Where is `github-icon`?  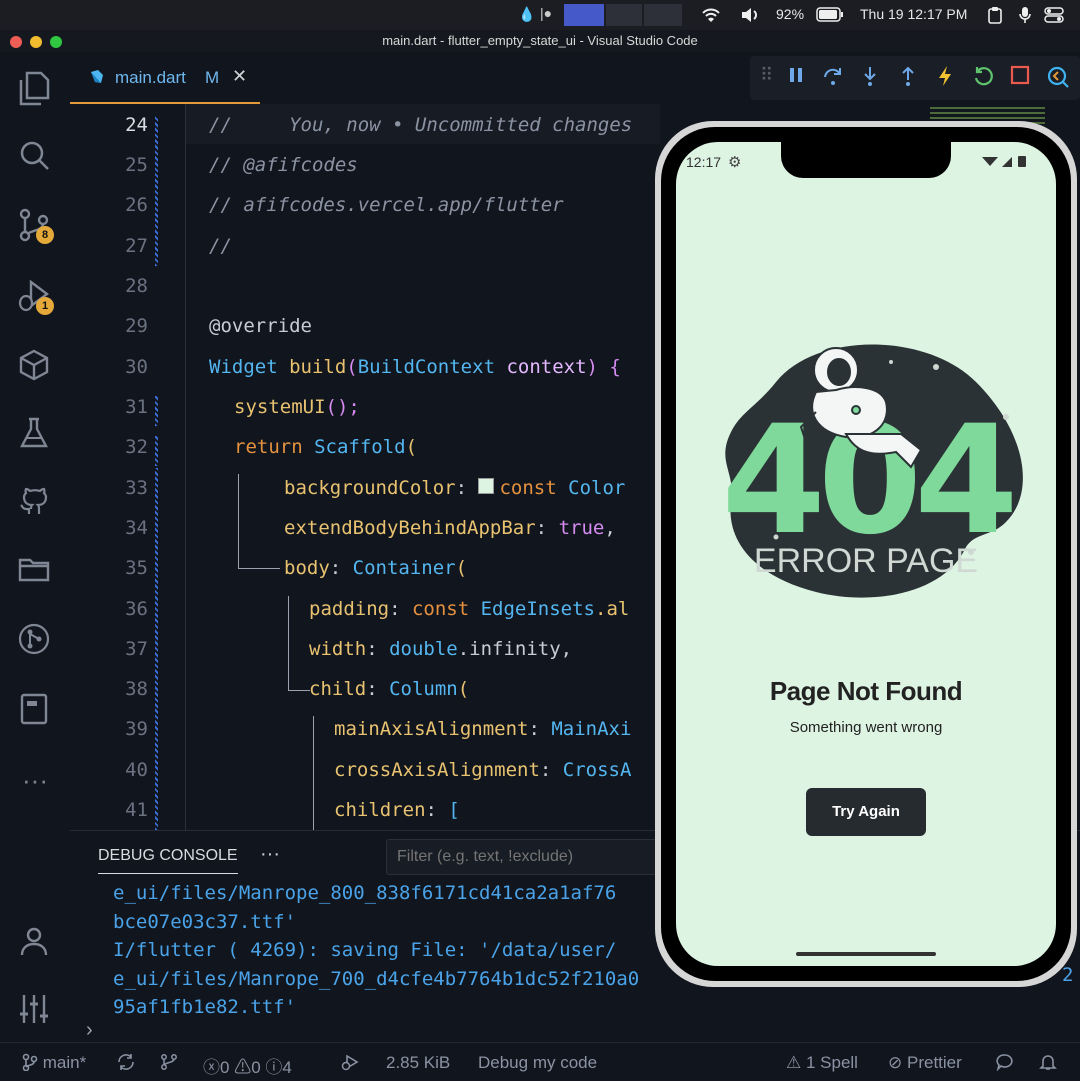 github-icon is located at coordinates (35, 502).